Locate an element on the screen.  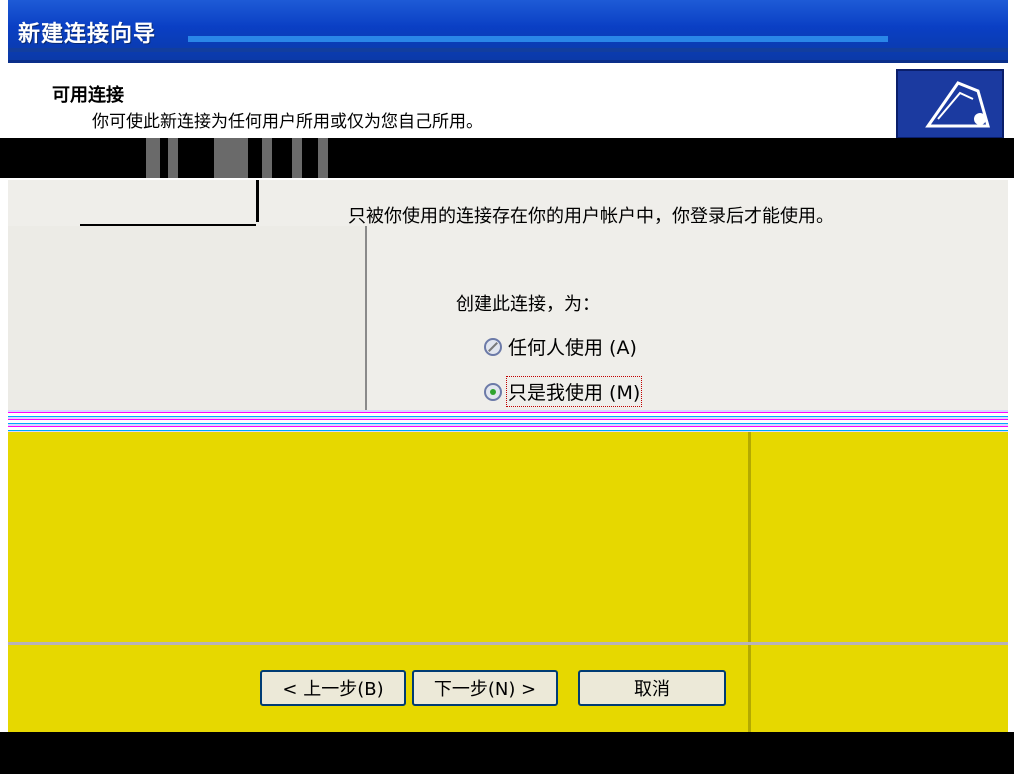
render-artifact-band is located at coordinates (507, 158).